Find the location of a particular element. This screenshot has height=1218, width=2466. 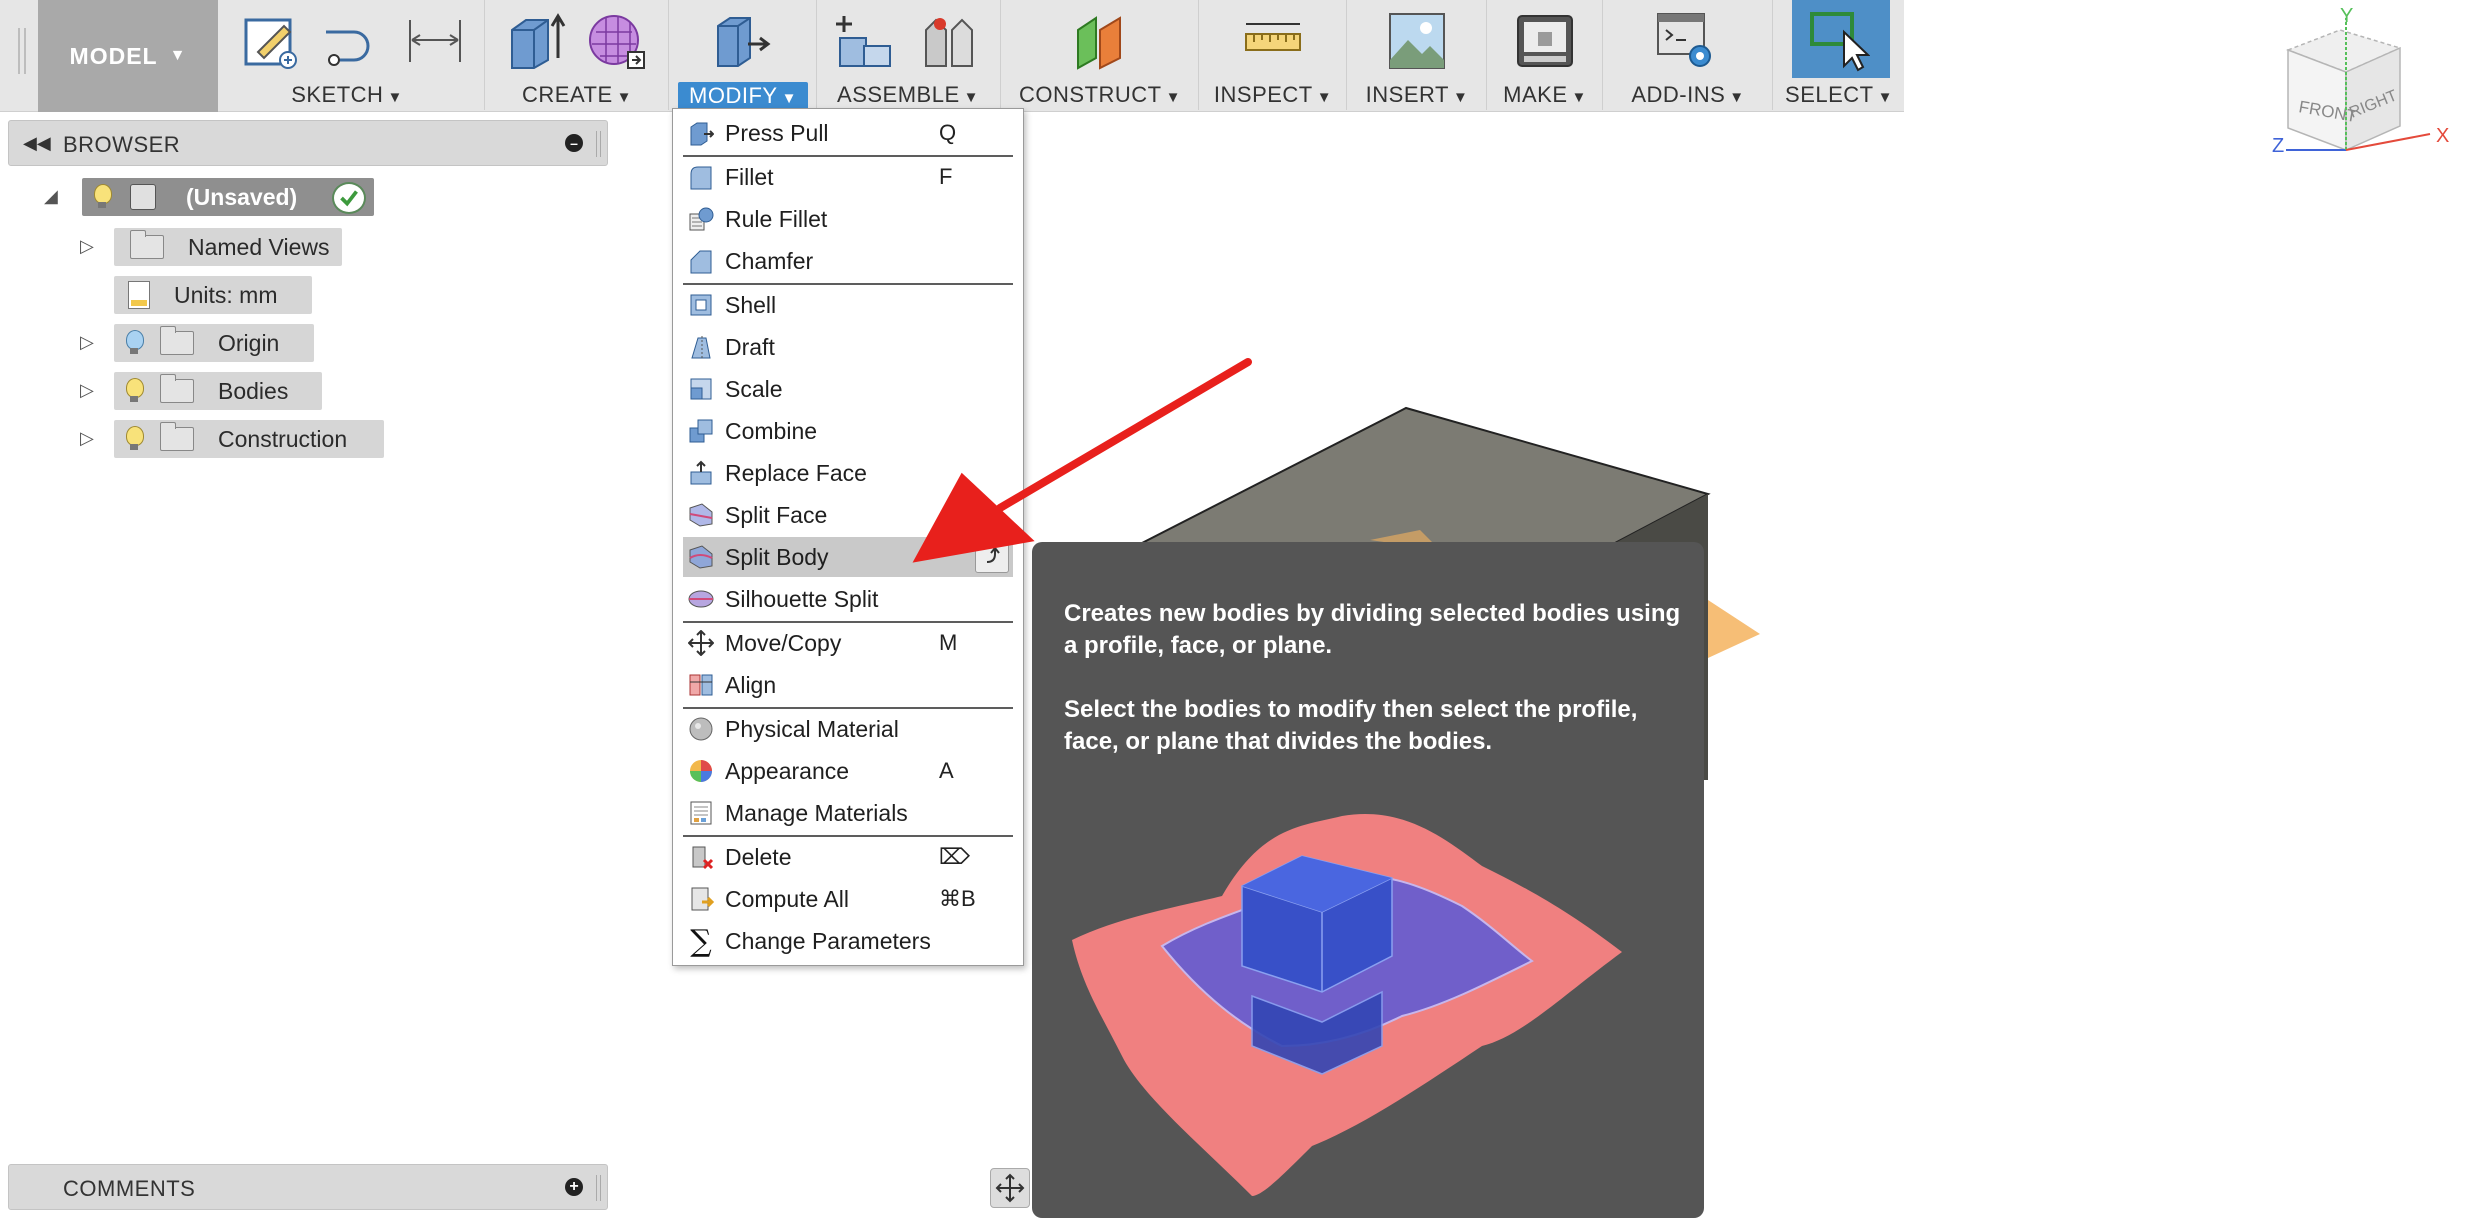

menu-item-move-copy: Move/Copy M is located at coordinates (848, 643).